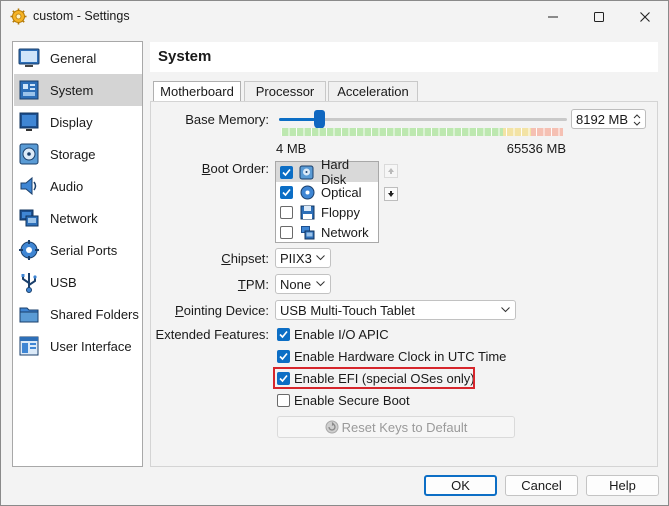 The width and height of the screenshot is (669, 506). I want to click on extended-features-label: Extended Features:, so click(212, 334).